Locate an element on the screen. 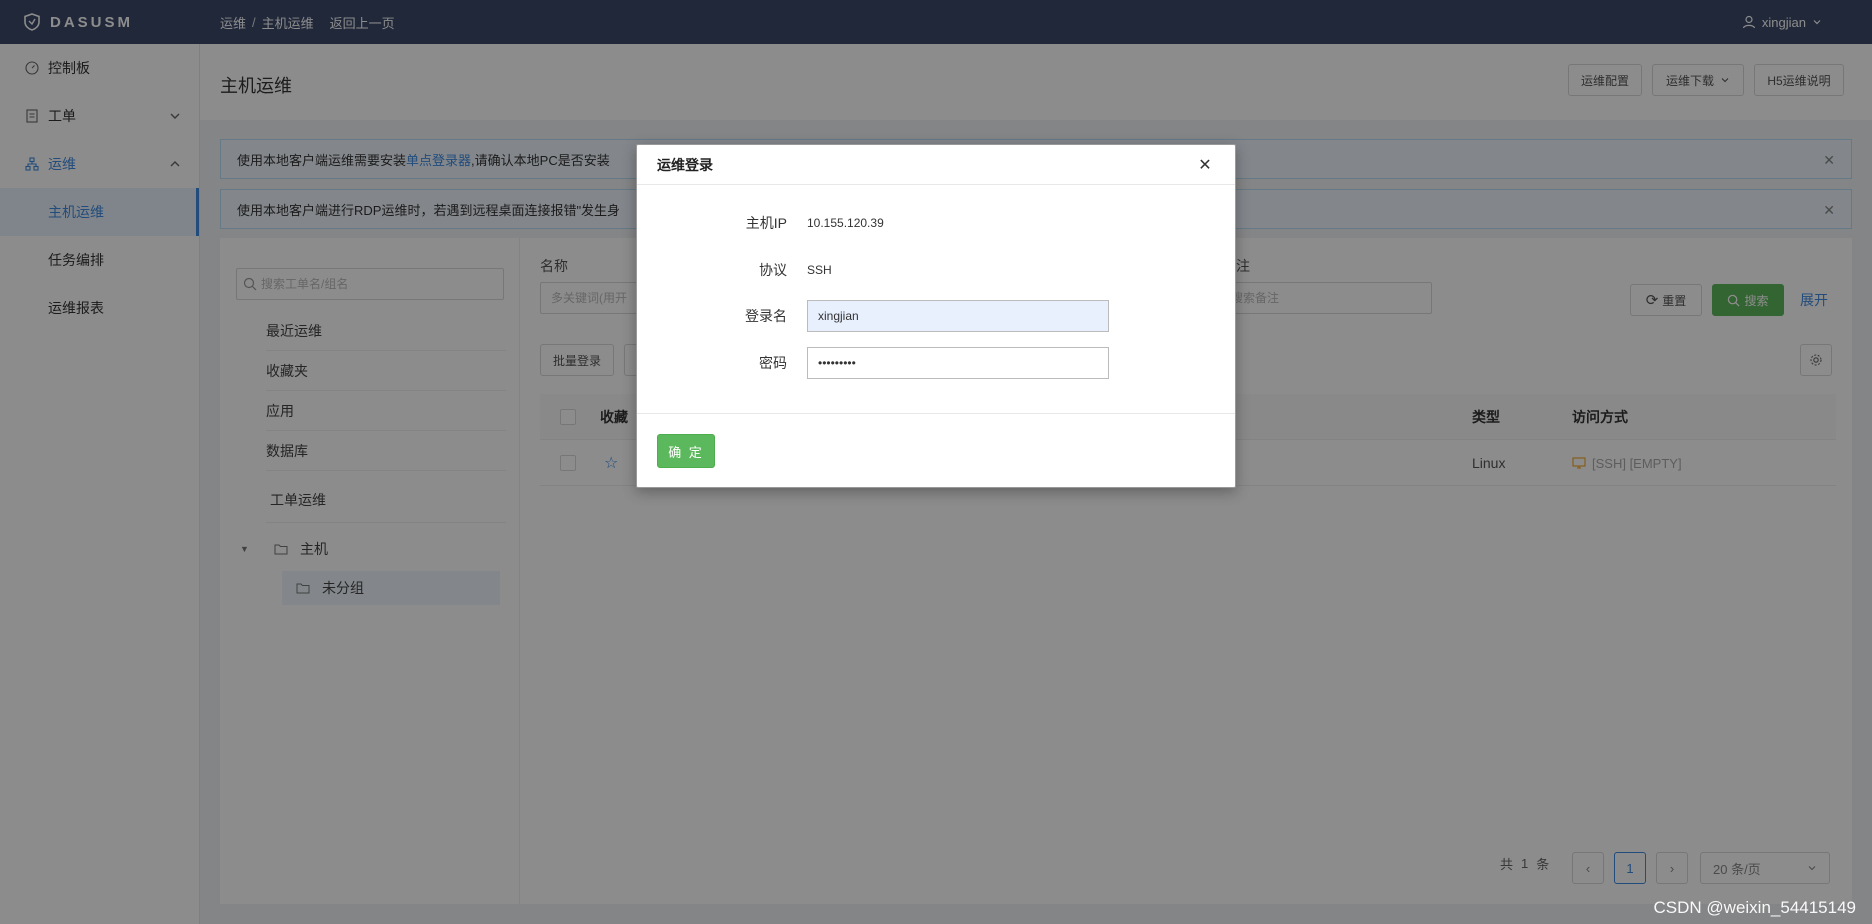 Image resolution: width=1872 pixels, height=924 pixels. password-label: 密码 is located at coordinates (773, 363).